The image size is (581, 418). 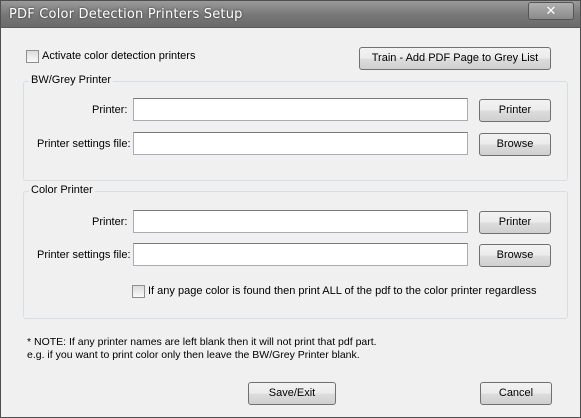 I want to click on bw-printer-label: Printer:, so click(x=110, y=110).